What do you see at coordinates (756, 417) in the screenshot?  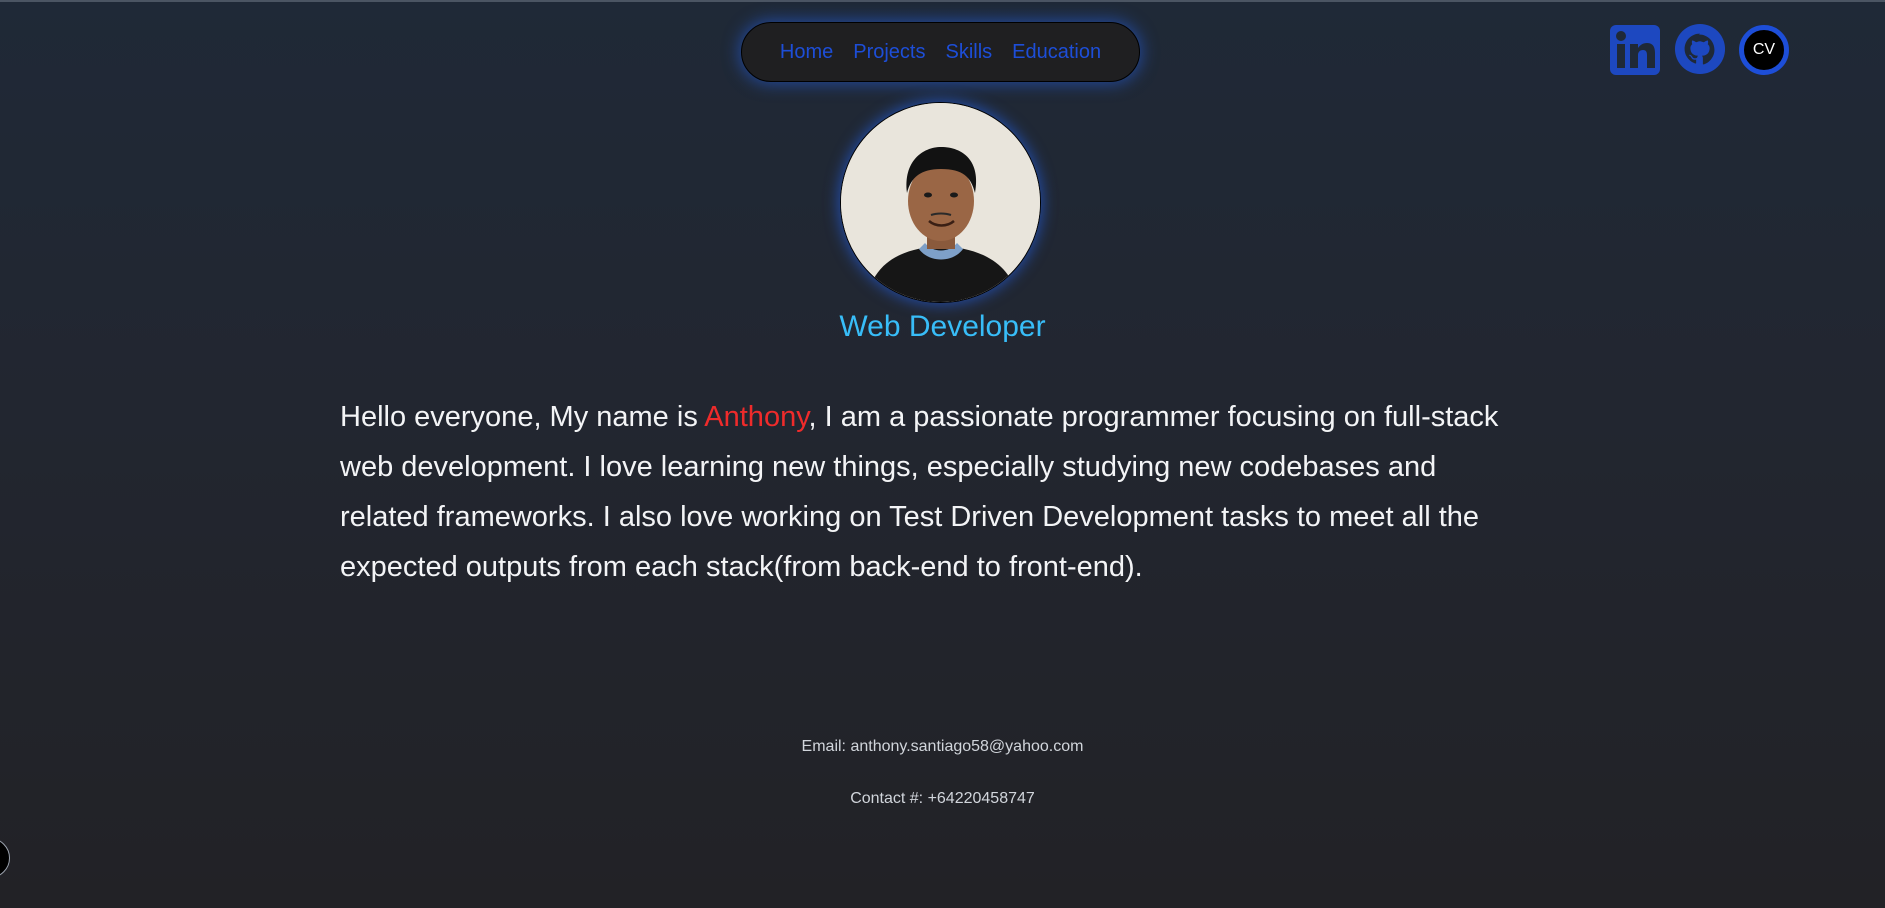 I see `bio-name-highlight: Anthony` at bounding box center [756, 417].